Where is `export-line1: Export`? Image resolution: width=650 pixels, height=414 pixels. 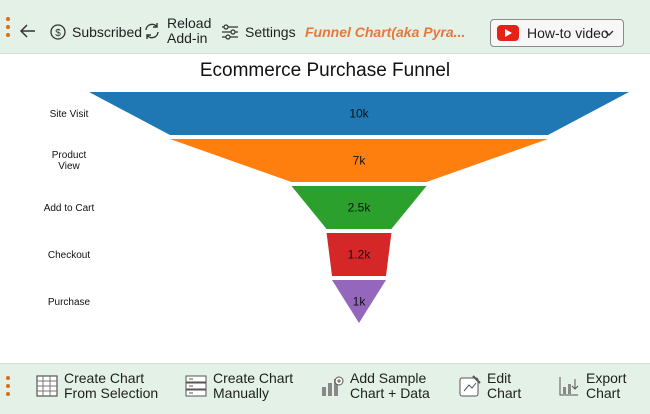
export-line1: Export is located at coordinates (606, 378).